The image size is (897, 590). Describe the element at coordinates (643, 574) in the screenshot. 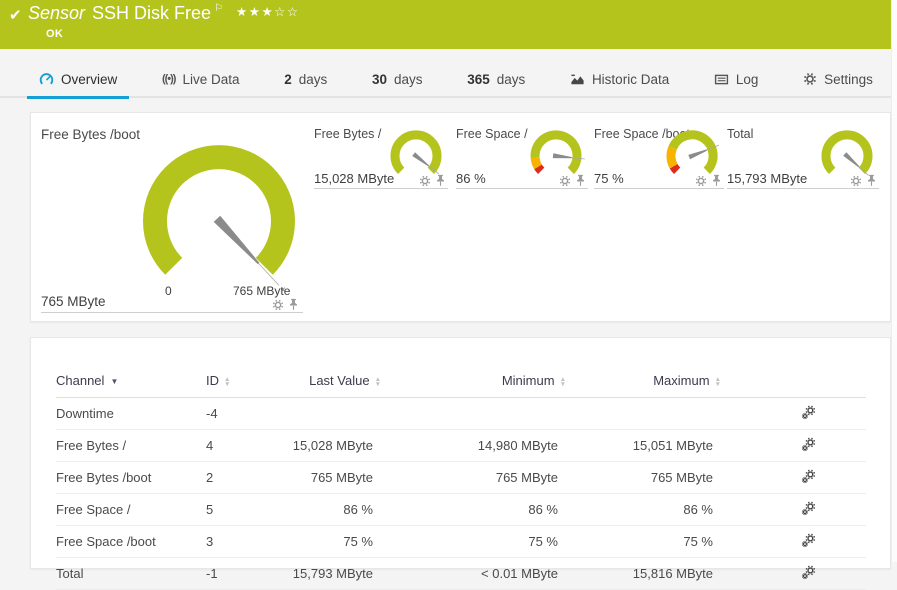

I see `cell-max: 15,816 MByte` at that location.